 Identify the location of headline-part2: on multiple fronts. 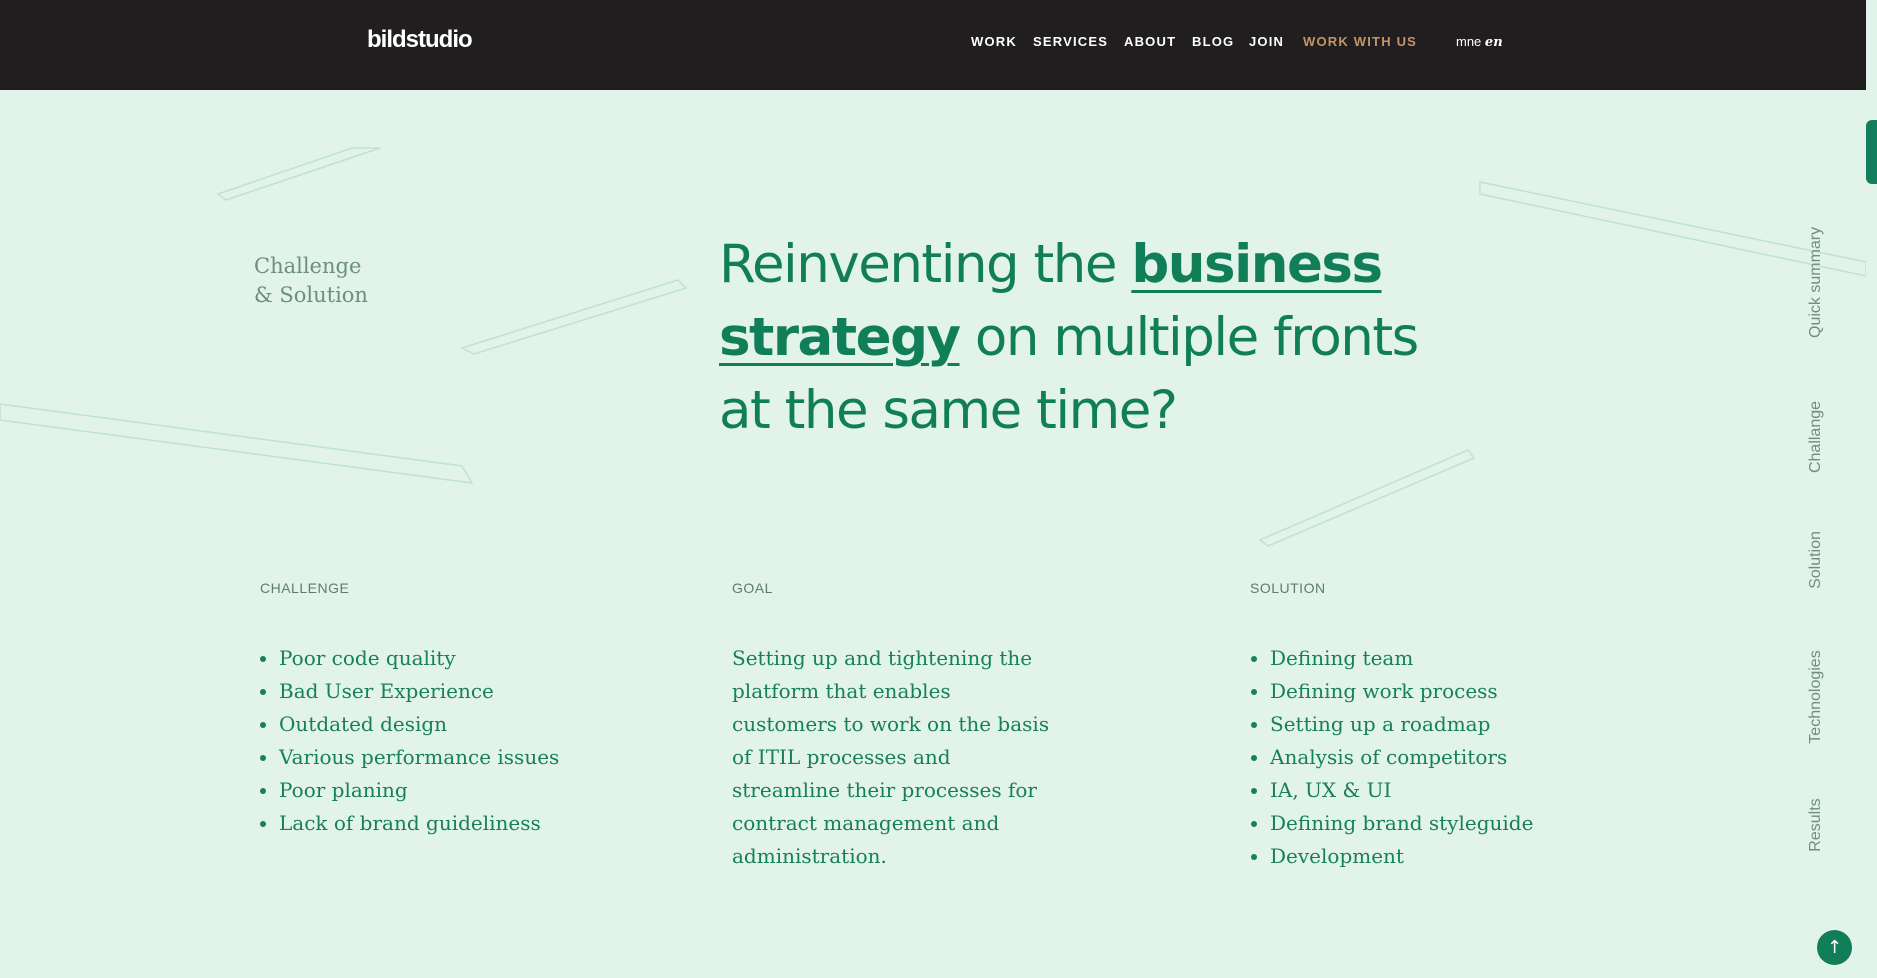
(1189, 337).